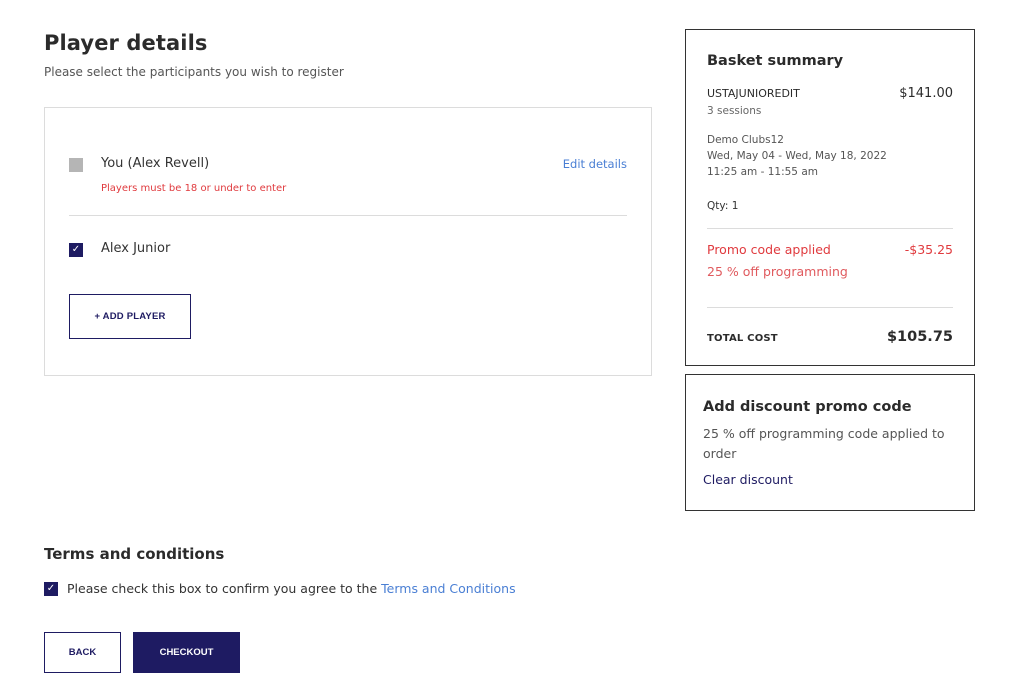 The image size is (1022, 697). Describe the element at coordinates (762, 172) in the screenshot. I see `basket-time: 11:25 am - 11:55 am` at that location.